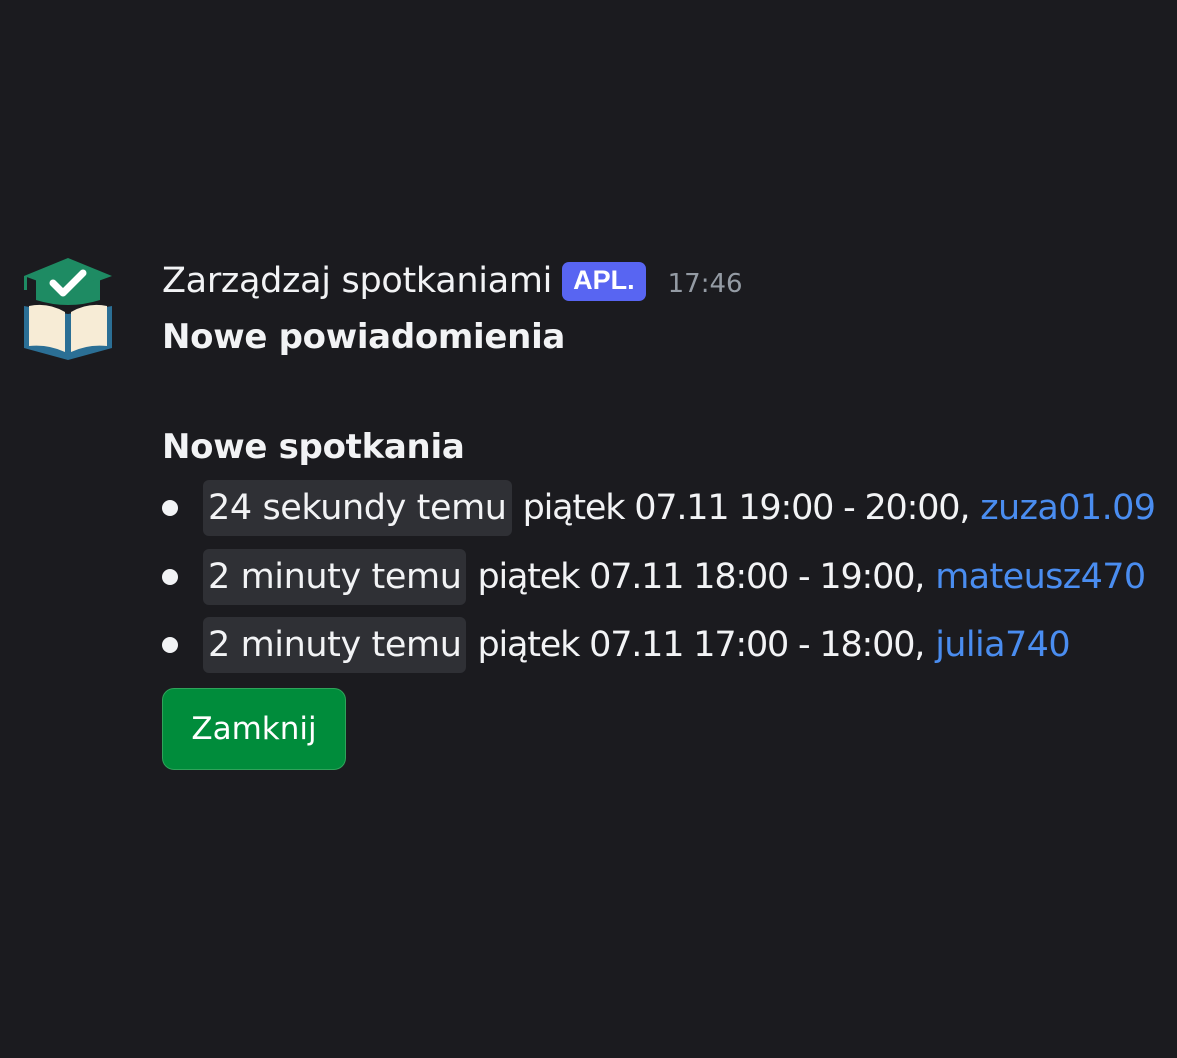  What do you see at coordinates (357, 281) in the screenshot?
I see `author-name: Zarządzaj spotkaniami` at bounding box center [357, 281].